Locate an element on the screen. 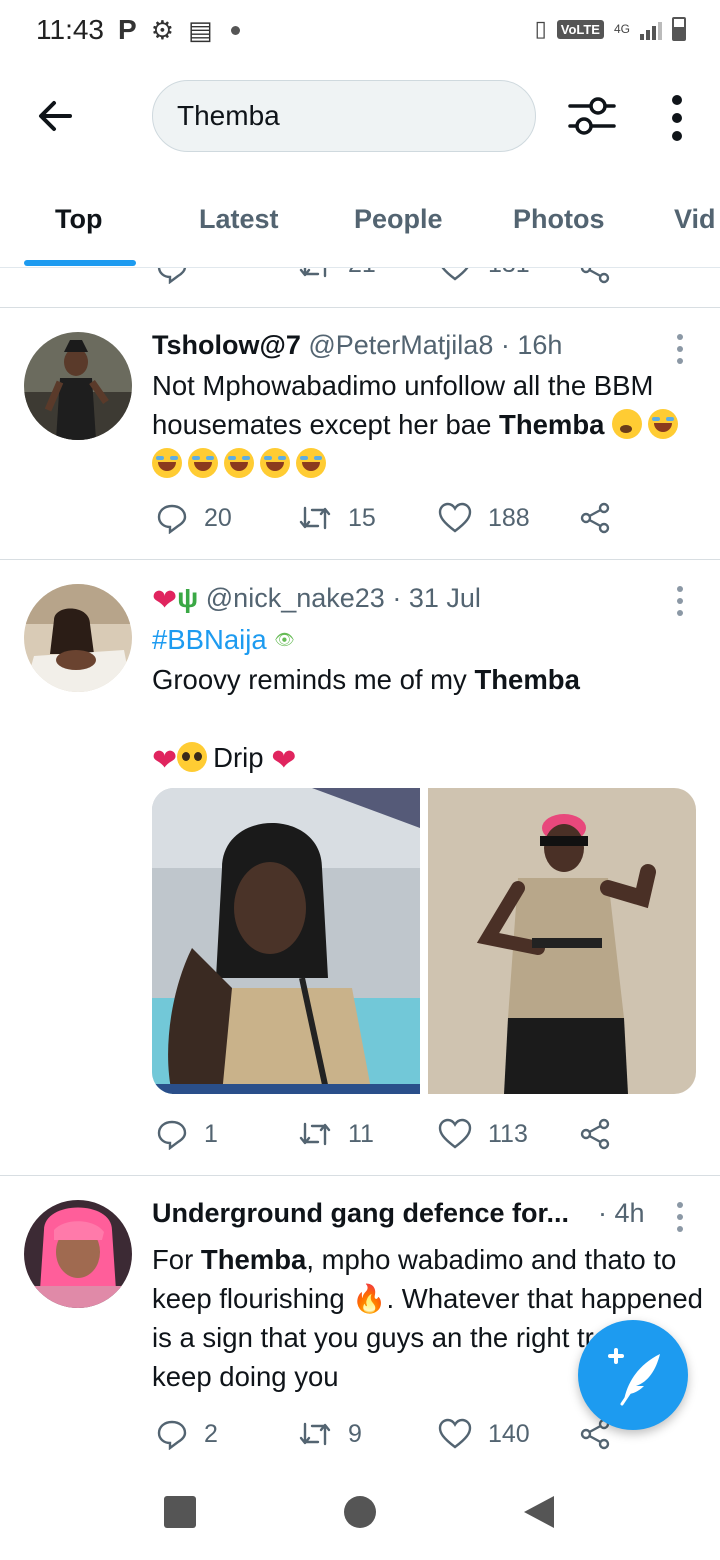 The height and width of the screenshot is (1560, 720). system-navigation-bar is located at coordinates (360, 1510).